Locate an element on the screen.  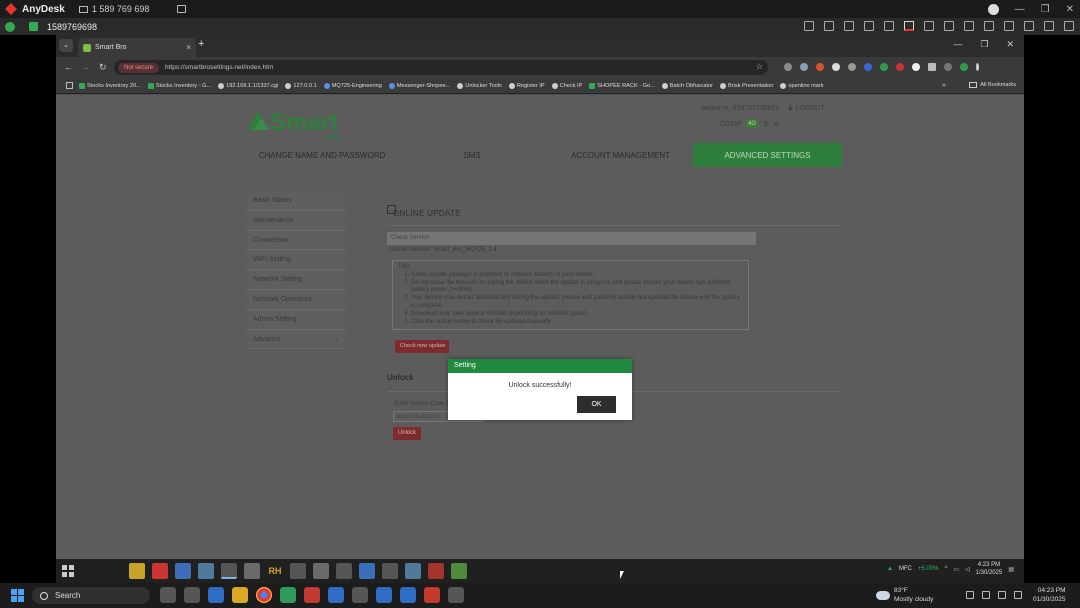
rh-app-icon: RH is located at coordinates (275, 571).